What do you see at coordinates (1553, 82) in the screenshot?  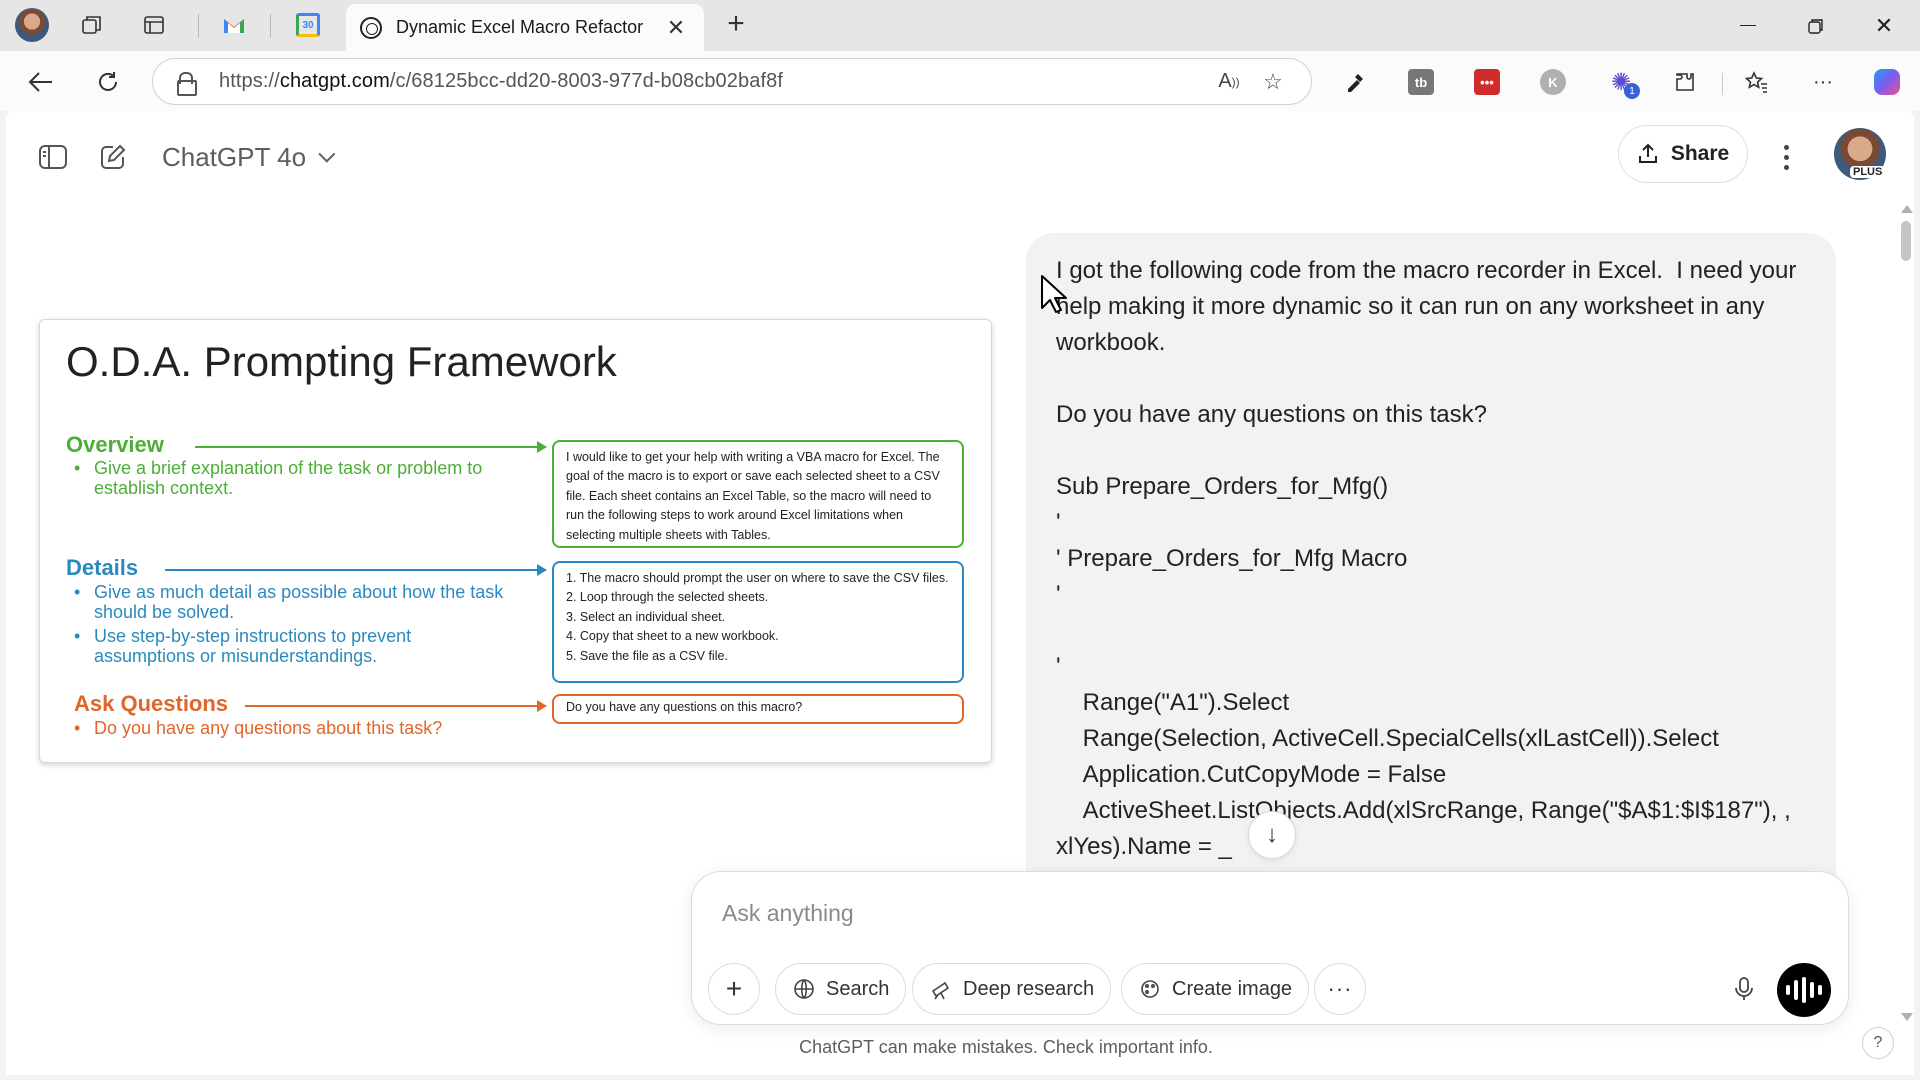 I see `k-extension-icon: K` at bounding box center [1553, 82].